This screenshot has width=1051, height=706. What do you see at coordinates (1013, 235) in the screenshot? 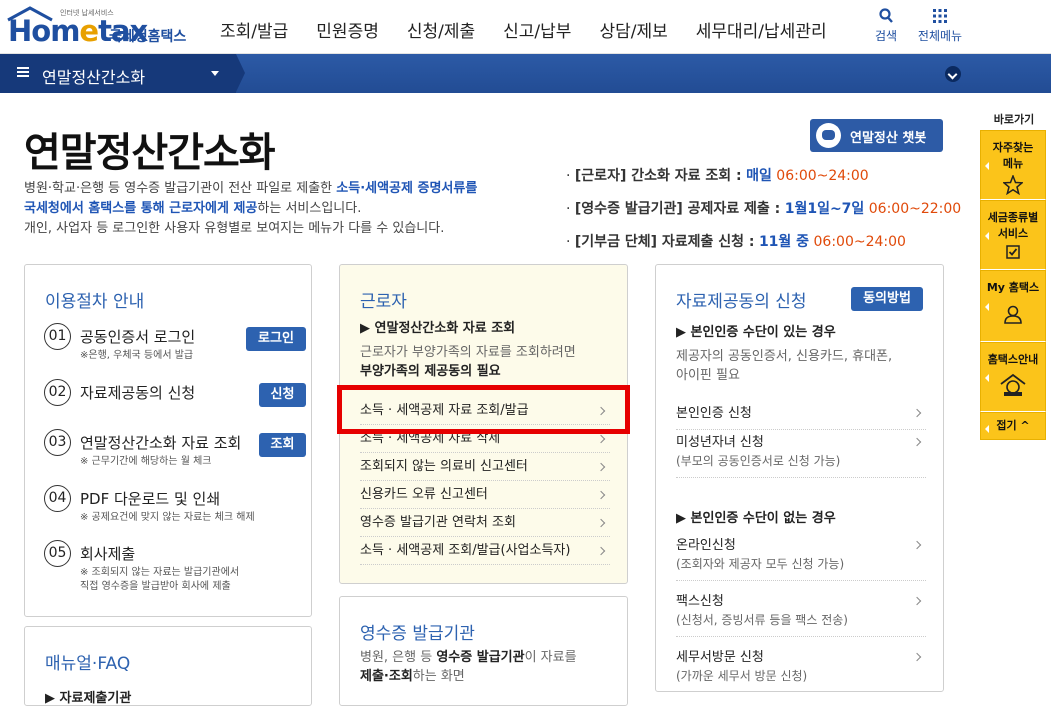
I see `quick-item-tax-service: 세금종류별 서비스` at bounding box center [1013, 235].